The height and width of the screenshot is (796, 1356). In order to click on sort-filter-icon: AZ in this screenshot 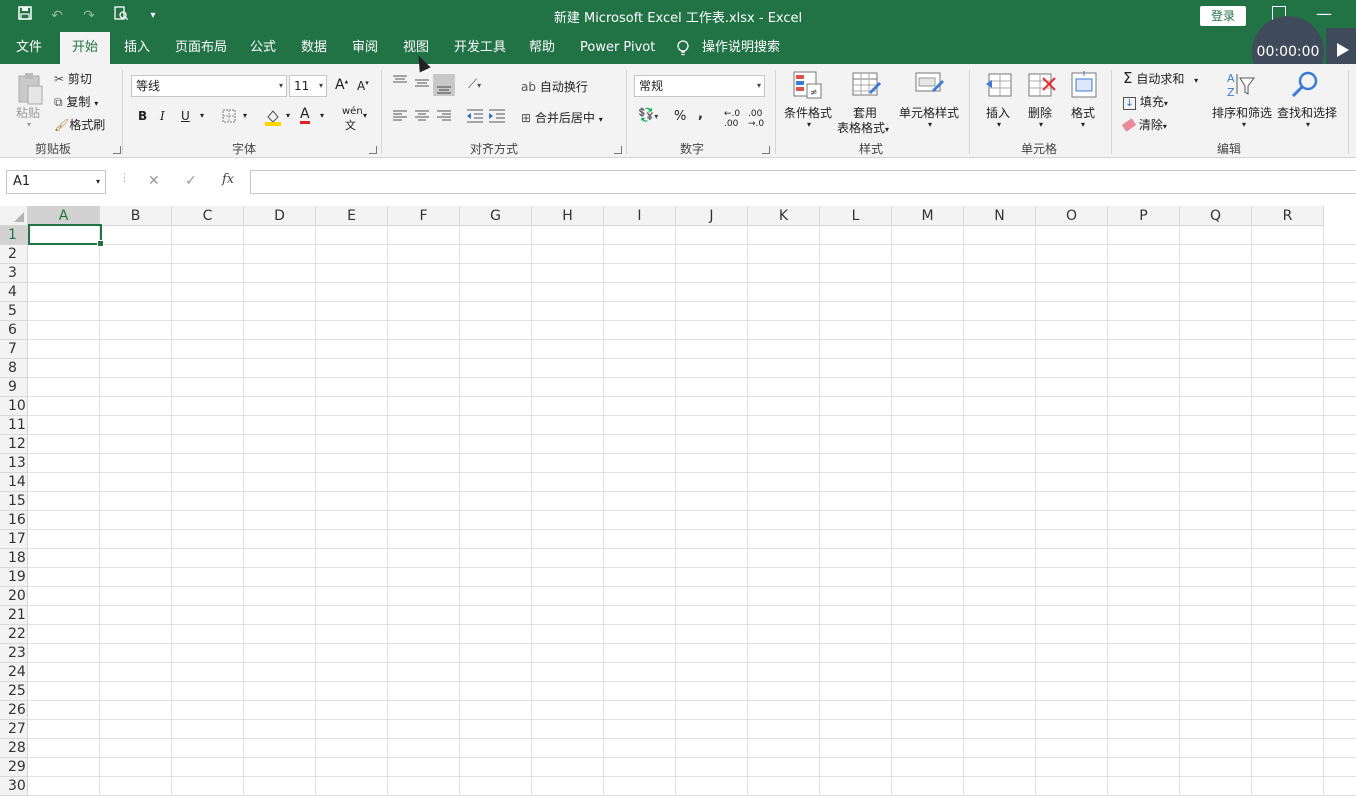, I will do `click(1241, 85)`.